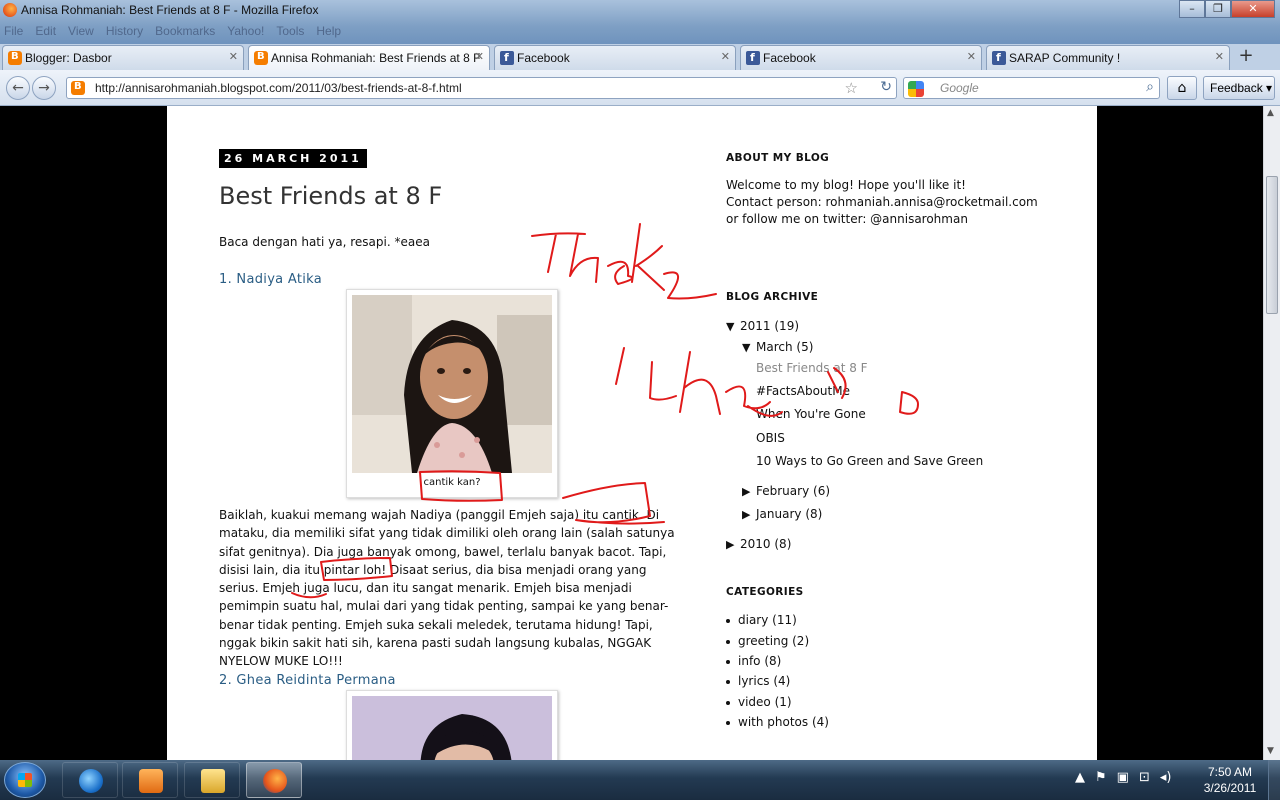  Describe the element at coordinates (10, 10) in the screenshot. I see `firefox-icon` at that location.